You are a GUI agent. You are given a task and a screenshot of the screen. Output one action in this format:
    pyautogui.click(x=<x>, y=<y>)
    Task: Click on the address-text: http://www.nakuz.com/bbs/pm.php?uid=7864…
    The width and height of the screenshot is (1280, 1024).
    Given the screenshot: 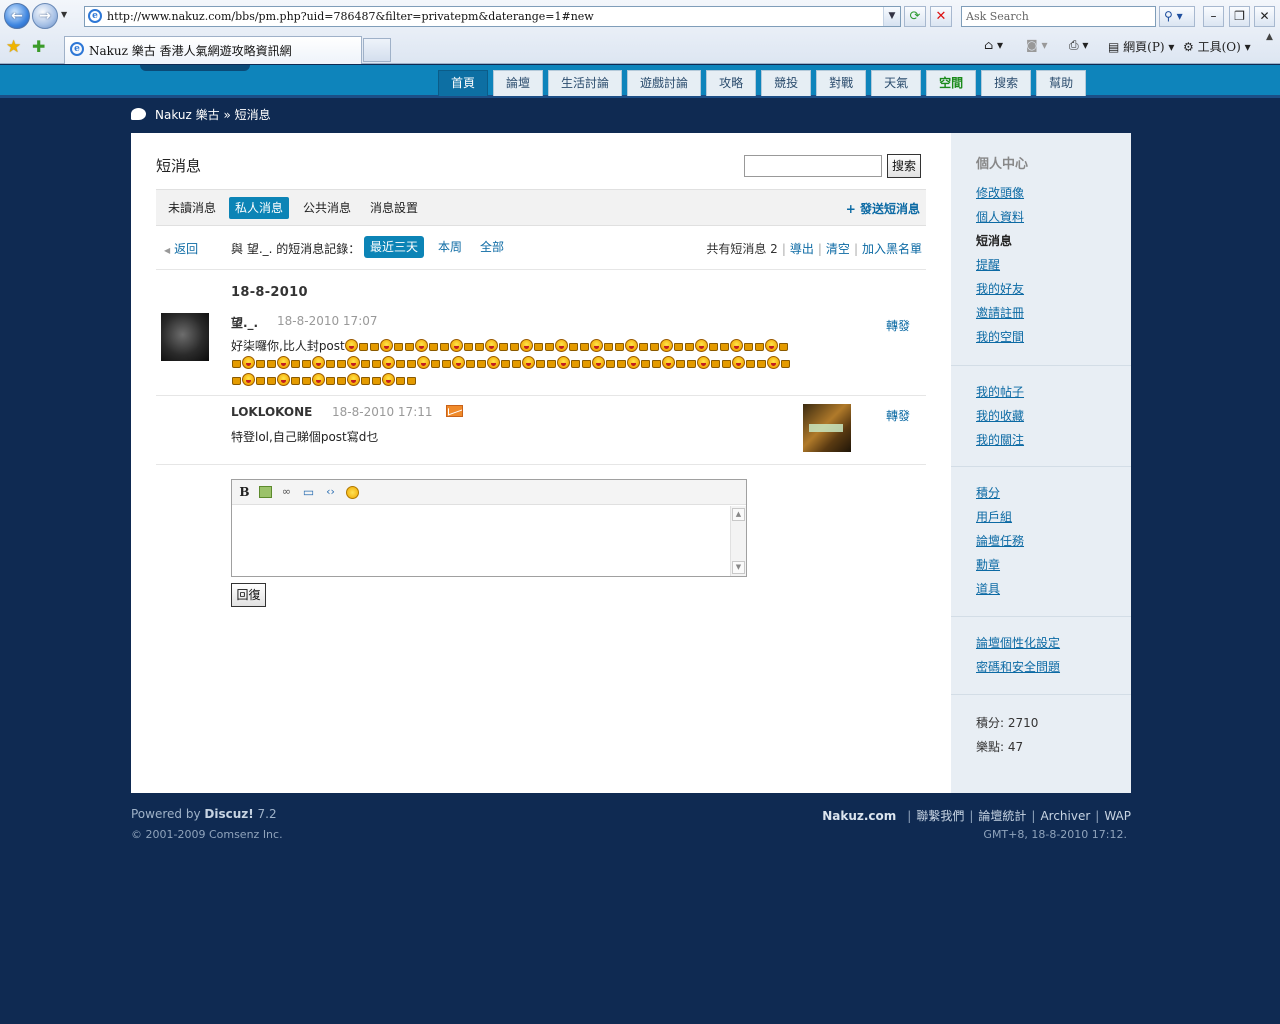 What is the action you would take?
    pyautogui.click(x=350, y=16)
    